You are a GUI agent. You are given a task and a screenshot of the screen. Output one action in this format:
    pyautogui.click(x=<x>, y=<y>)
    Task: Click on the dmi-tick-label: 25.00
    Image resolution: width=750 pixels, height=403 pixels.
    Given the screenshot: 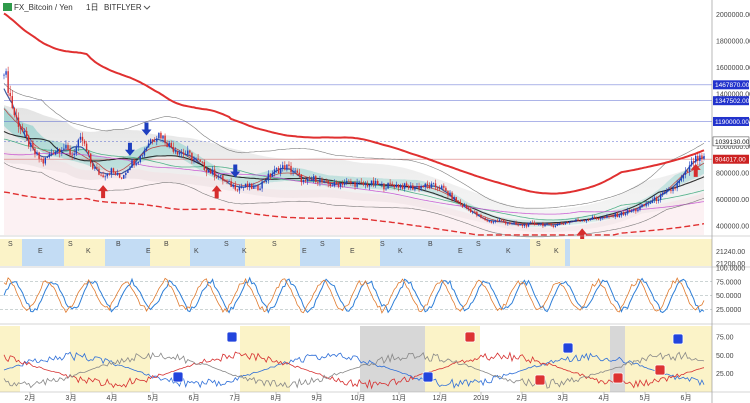 What is the action you would take?
    pyautogui.click(x=725, y=374)
    